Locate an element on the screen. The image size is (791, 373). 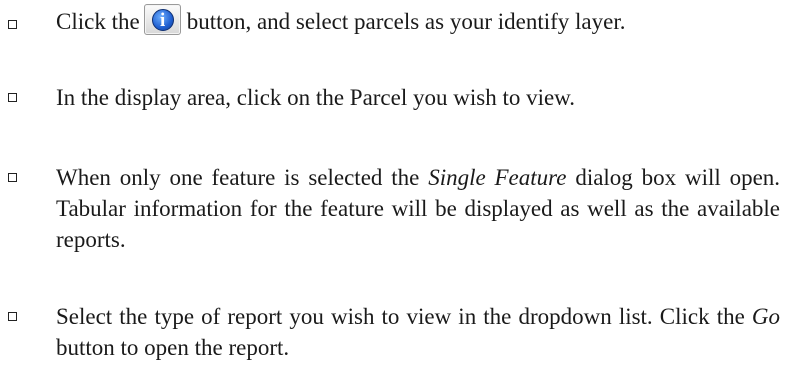
item-4-text-after: button to open the report. is located at coordinates (173, 347).